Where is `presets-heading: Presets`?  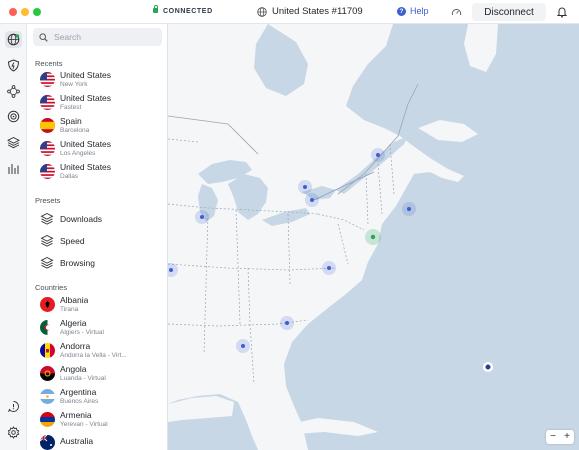
presets-heading: Presets is located at coordinates (48, 200).